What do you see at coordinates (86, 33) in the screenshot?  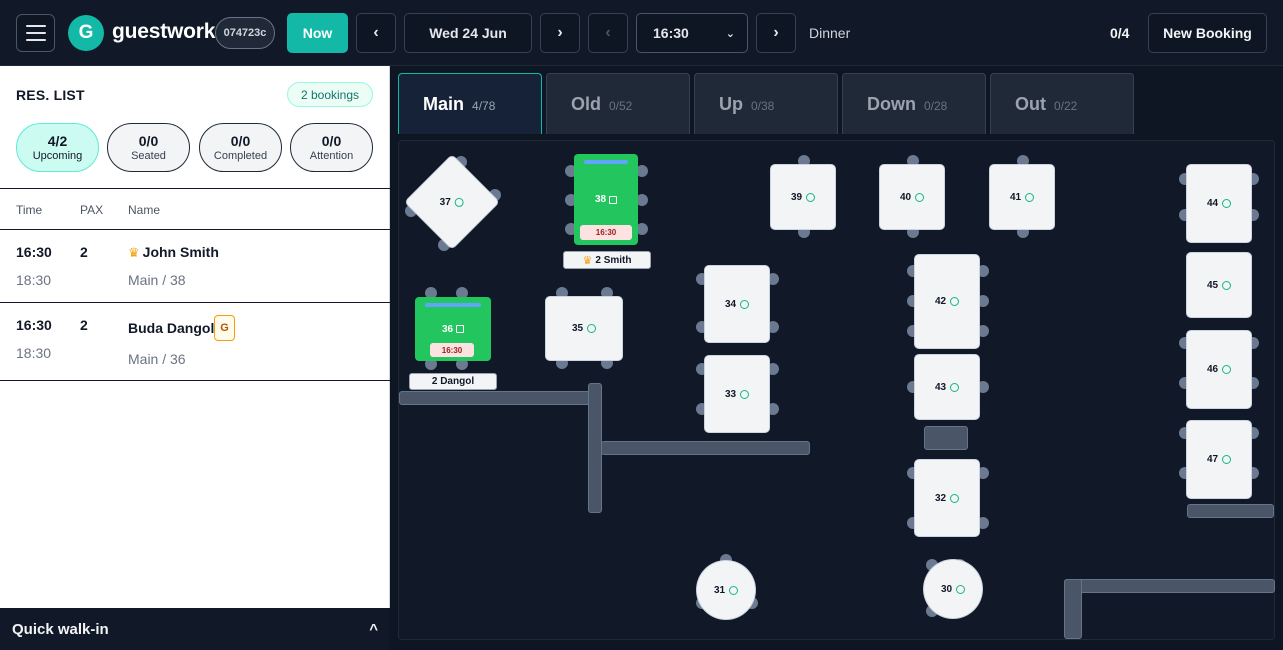 I see `logo: G` at bounding box center [86, 33].